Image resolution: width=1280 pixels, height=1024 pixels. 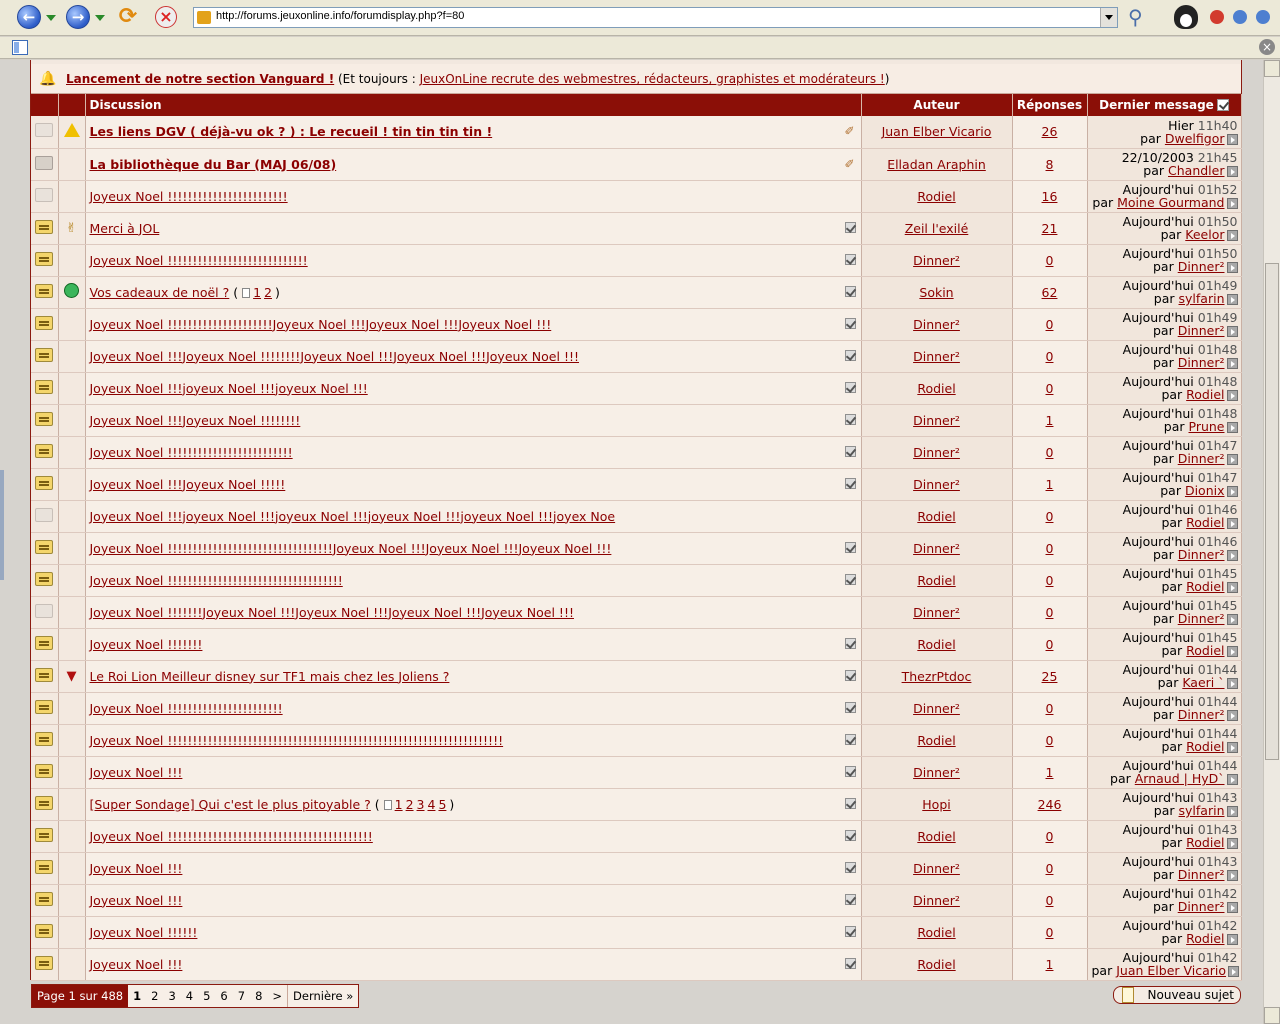 What do you see at coordinates (1202, 298) in the screenshot?
I see `last-poster-link: sylfarin` at bounding box center [1202, 298].